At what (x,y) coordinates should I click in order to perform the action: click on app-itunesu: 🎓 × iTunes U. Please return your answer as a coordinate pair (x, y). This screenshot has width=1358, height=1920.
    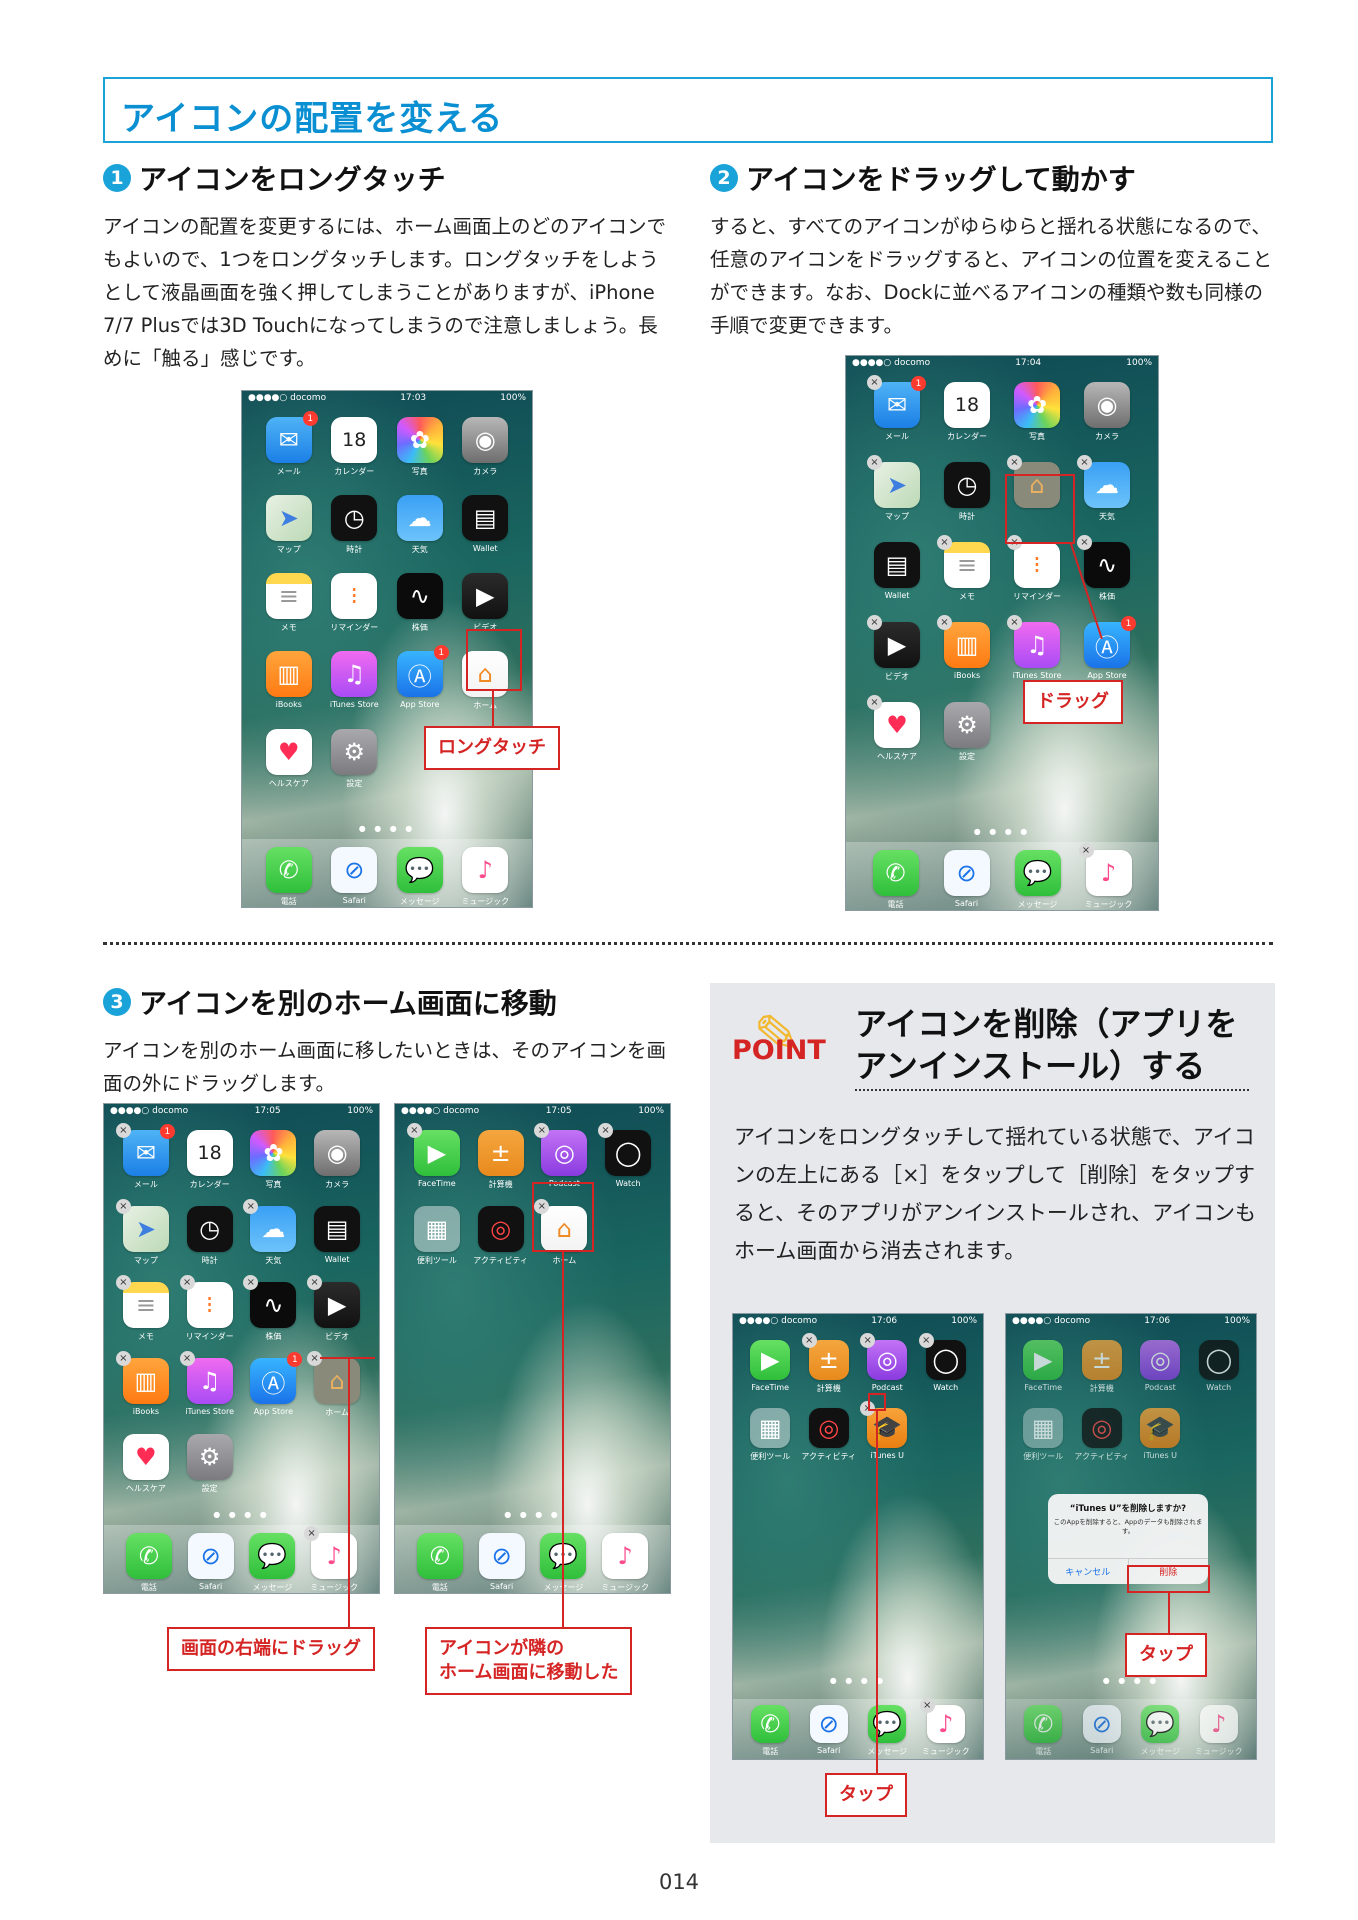
    Looking at the image, I should click on (887, 1431).